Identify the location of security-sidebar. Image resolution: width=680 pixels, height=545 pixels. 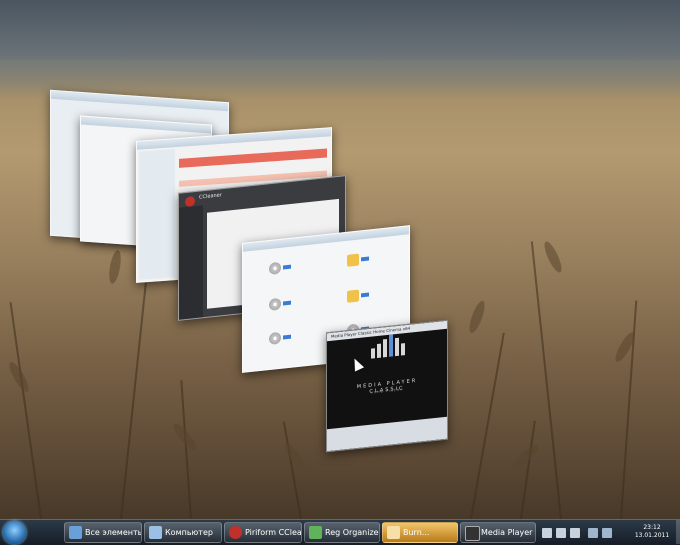
(157, 214).